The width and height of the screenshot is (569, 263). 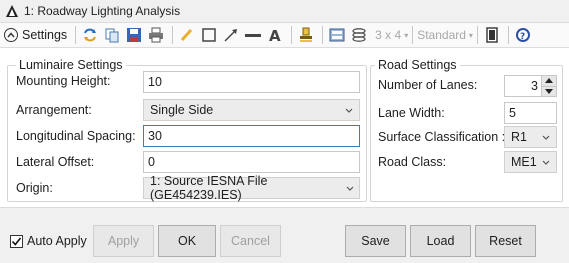 I want to click on layout-icon, so click(x=337, y=35).